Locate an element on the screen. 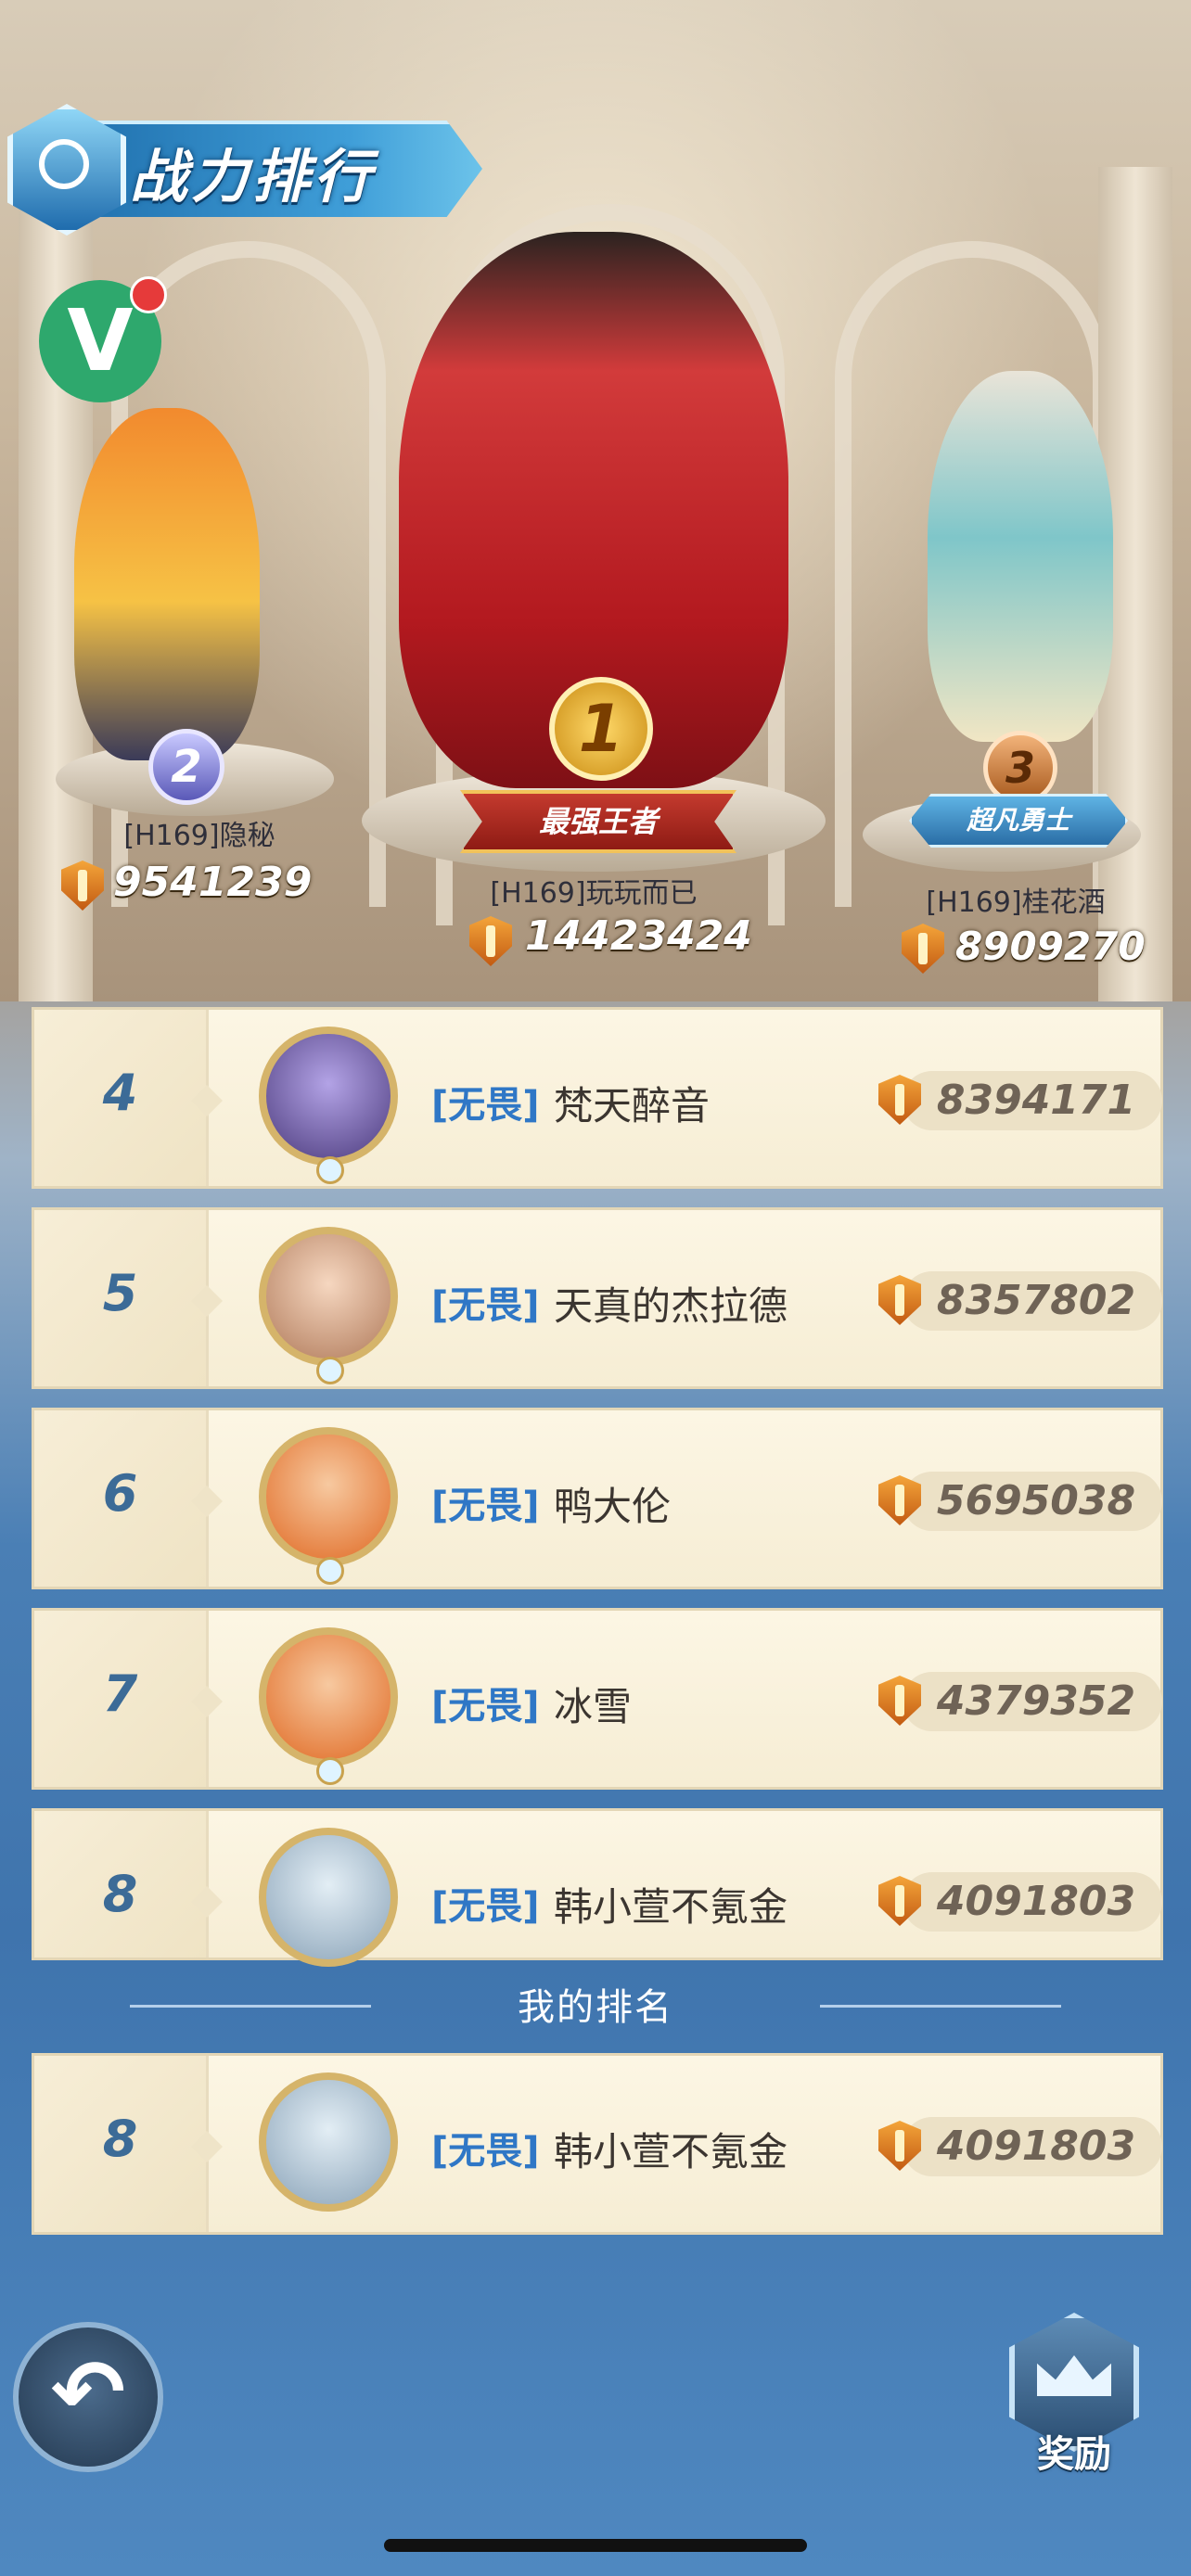  page-title: 战力排行 is located at coordinates (253, 176).